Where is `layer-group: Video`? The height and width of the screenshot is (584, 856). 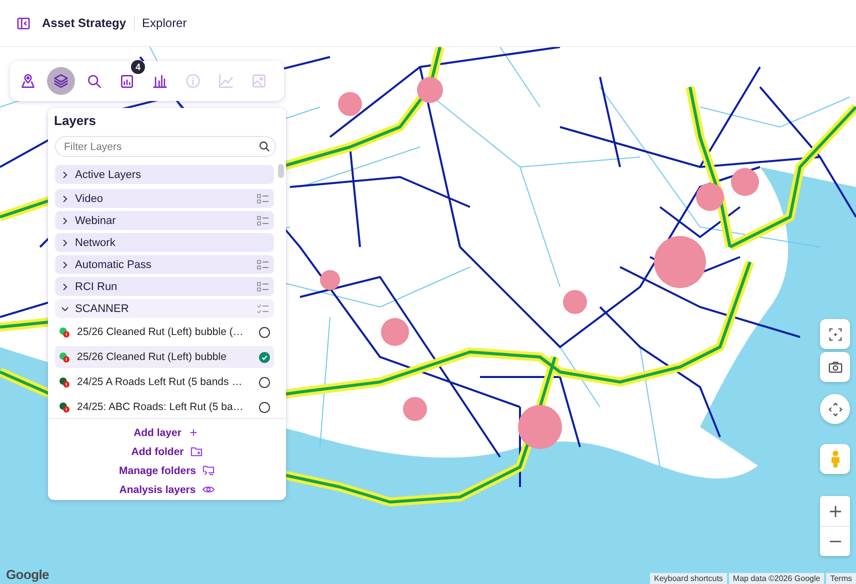
layer-group: Video is located at coordinates (164, 198).